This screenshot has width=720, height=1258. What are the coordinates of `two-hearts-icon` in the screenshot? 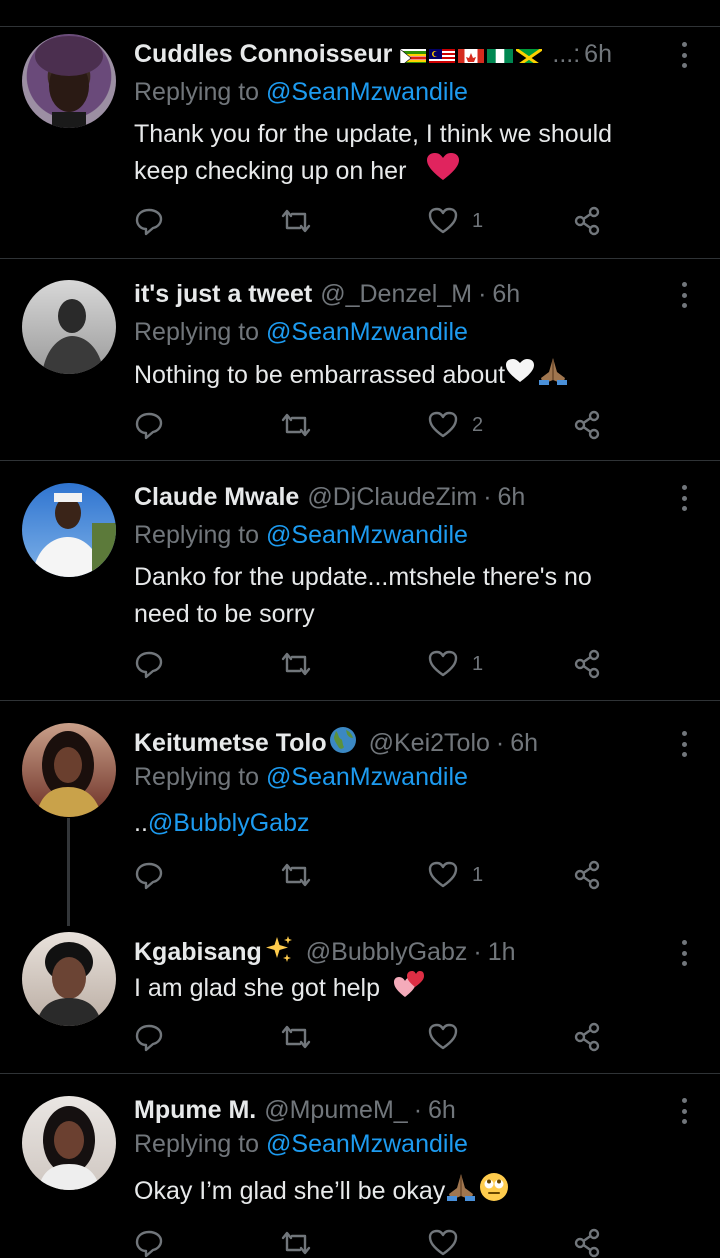 It's located at (409, 989).